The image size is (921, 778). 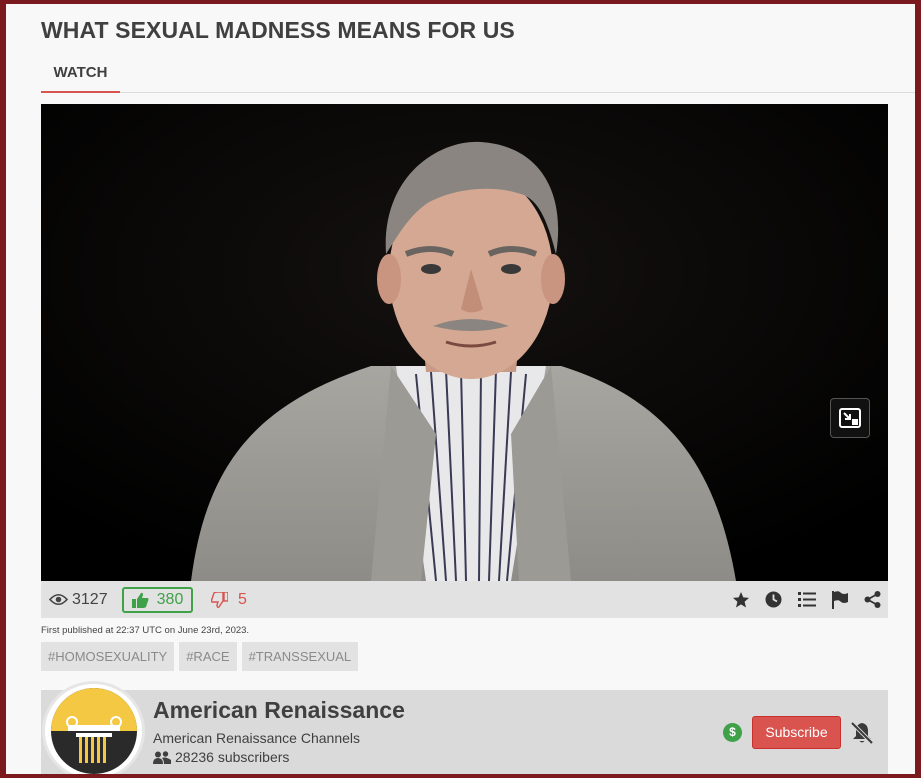 What do you see at coordinates (229, 600) in the screenshot?
I see `dislike-button: 5` at bounding box center [229, 600].